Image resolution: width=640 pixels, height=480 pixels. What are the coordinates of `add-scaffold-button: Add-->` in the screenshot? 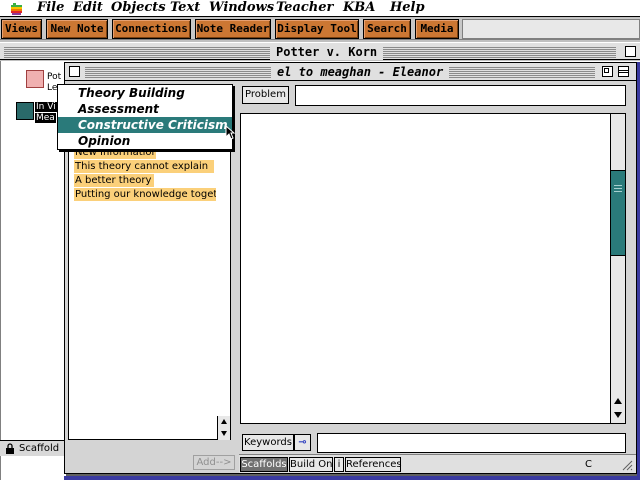 It's located at (214, 462).